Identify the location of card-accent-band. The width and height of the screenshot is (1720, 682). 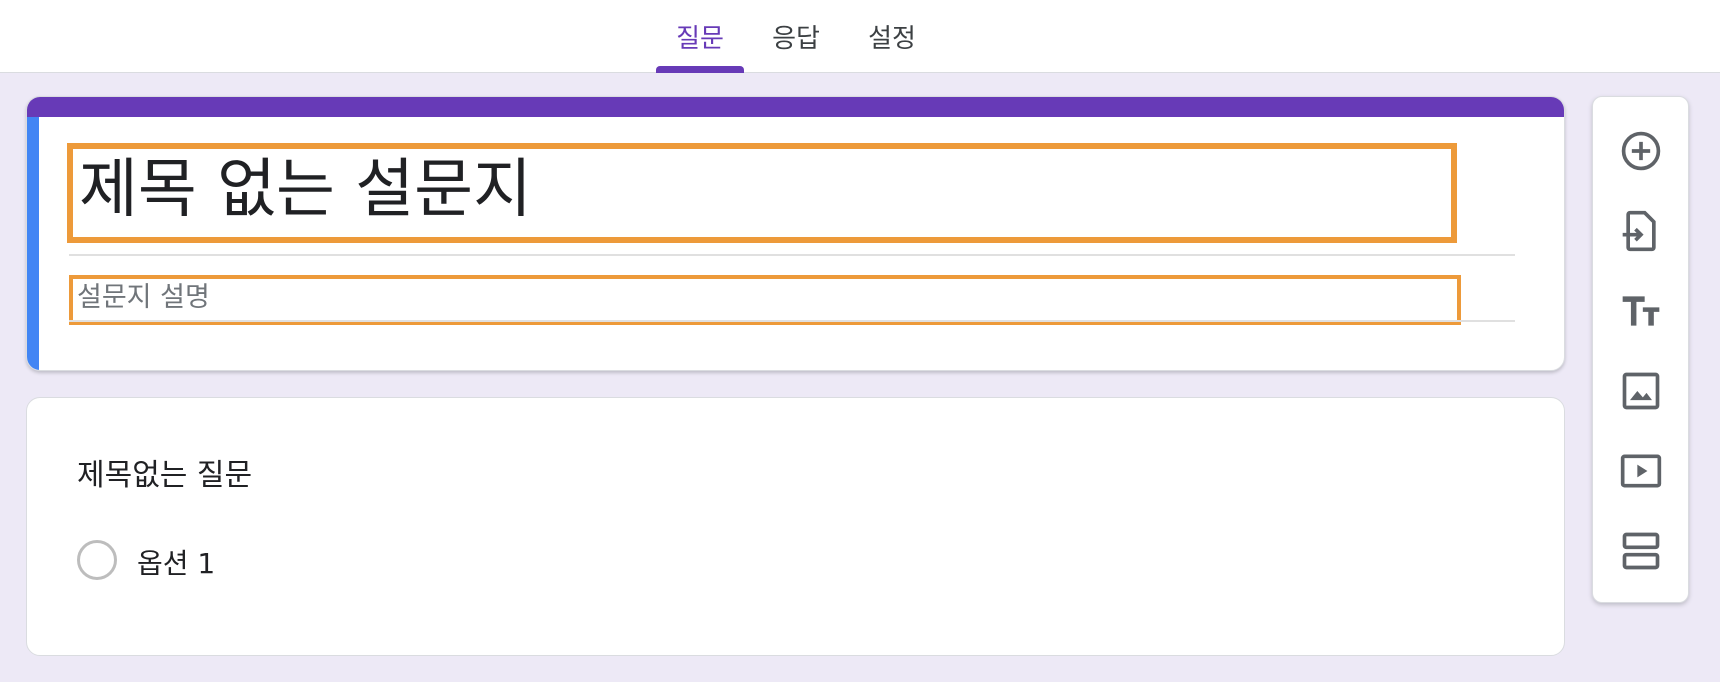
(795, 107).